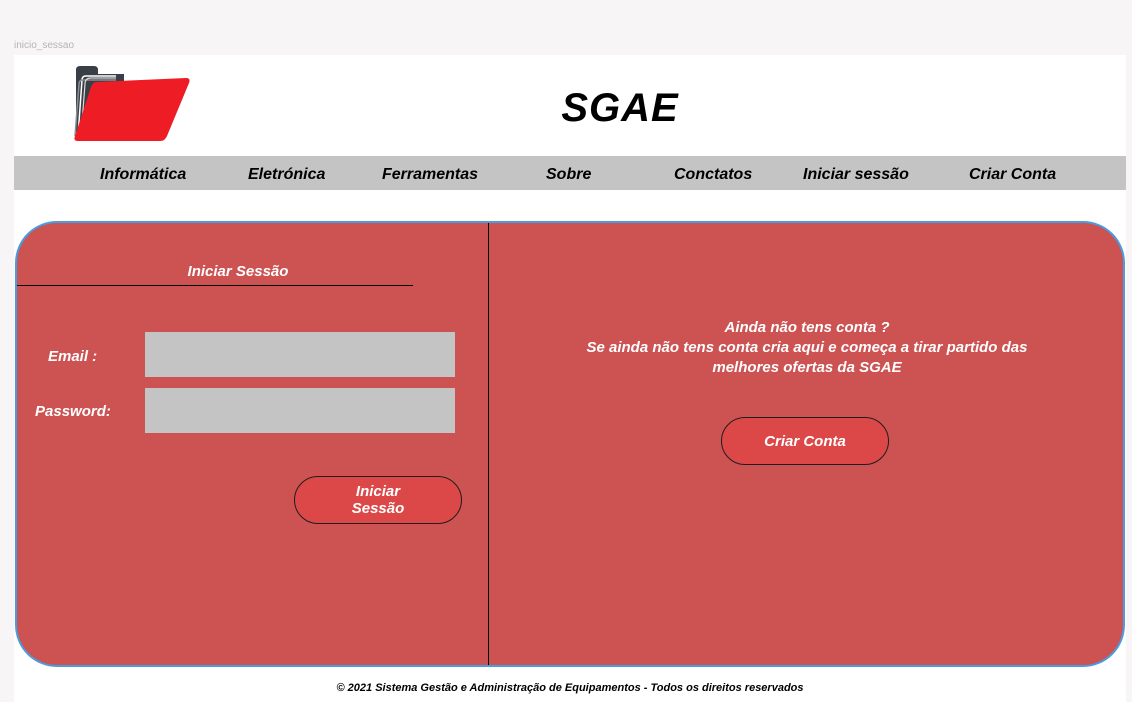 The height and width of the screenshot is (702, 1132). Describe the element at coordinates (488, 444) in the screenshot. I see `panel-divider` at that location.